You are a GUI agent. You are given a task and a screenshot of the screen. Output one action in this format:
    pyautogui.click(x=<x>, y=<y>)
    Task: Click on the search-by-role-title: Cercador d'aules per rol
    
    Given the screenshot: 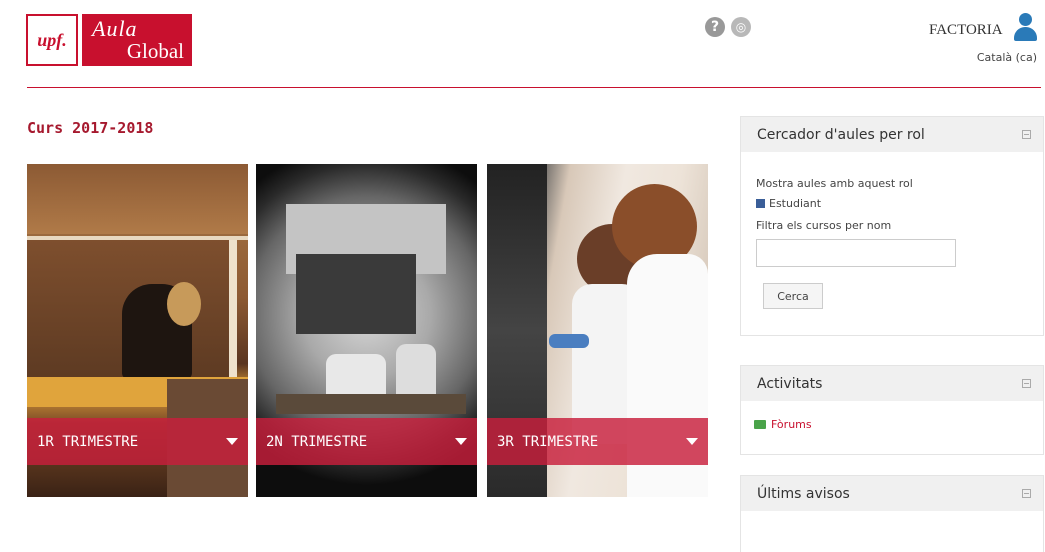 What is the action you would take?
    pyautogui.click(x=841, y=134)
    